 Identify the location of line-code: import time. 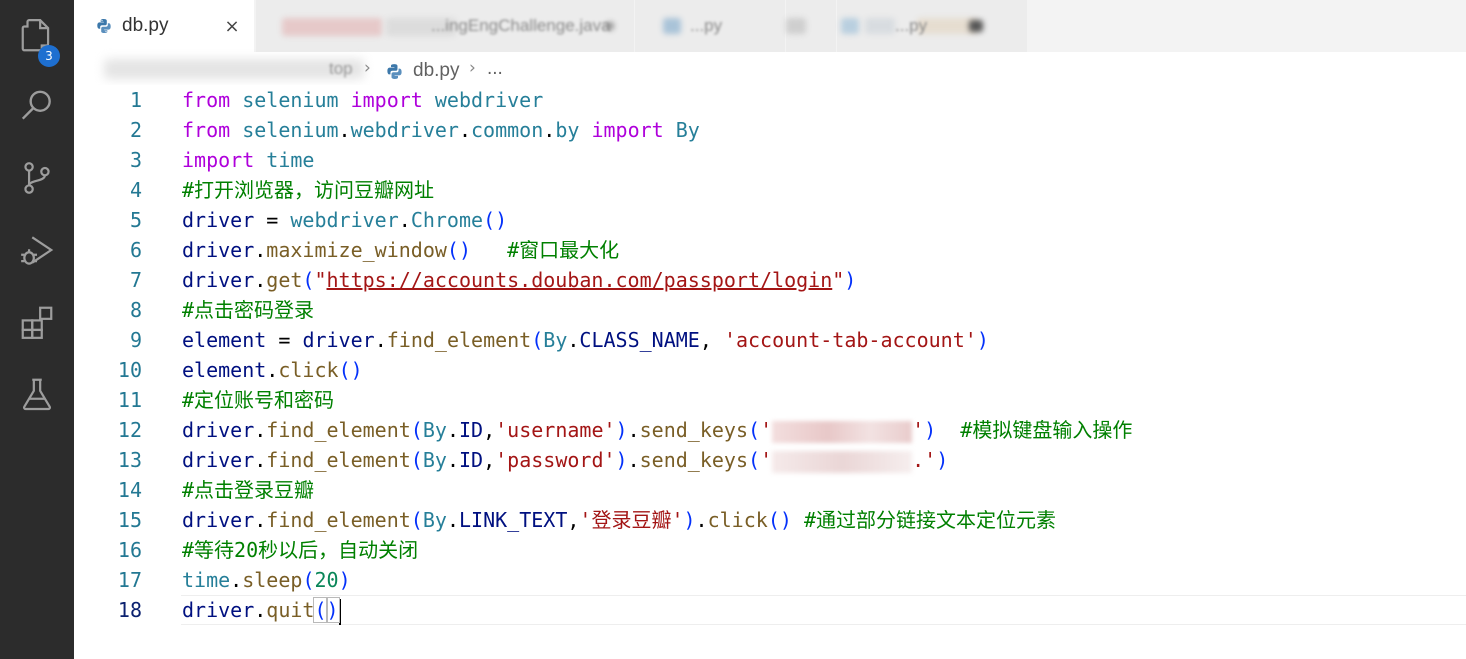
(248, 160).